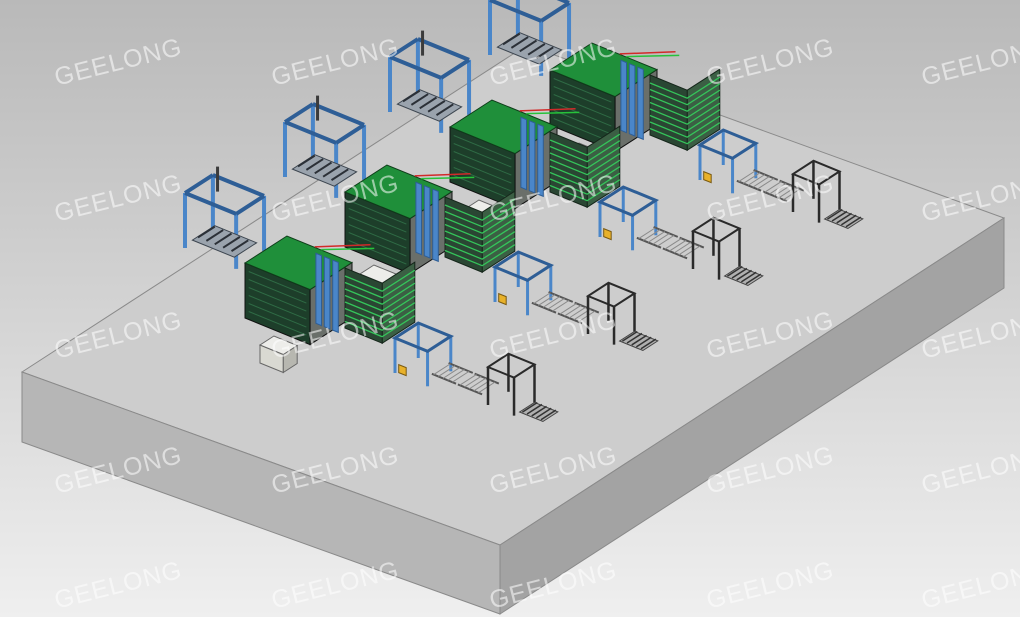 Image resolution: width=1020 pixels, height=617 pixels. What do you see at coordinates (653, 56) in the screenshot?
I see `signal-cable-green` at bounding box center [653, 56].